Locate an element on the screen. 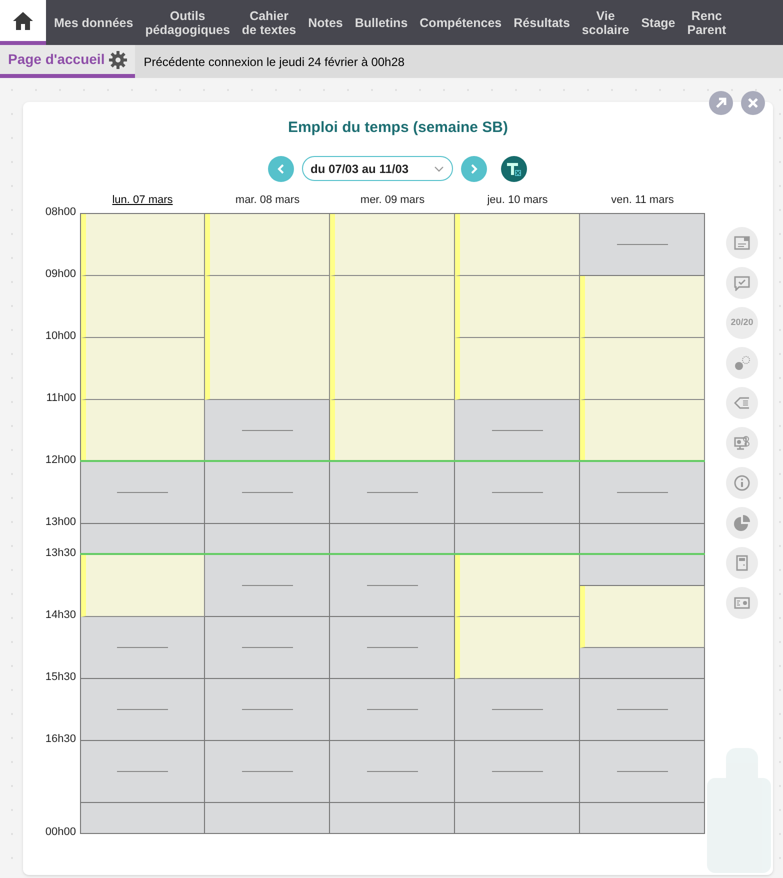 This screenshot has height=878, width=783. day-header: jeu. 10 mars is located at coordinates (517, 203).